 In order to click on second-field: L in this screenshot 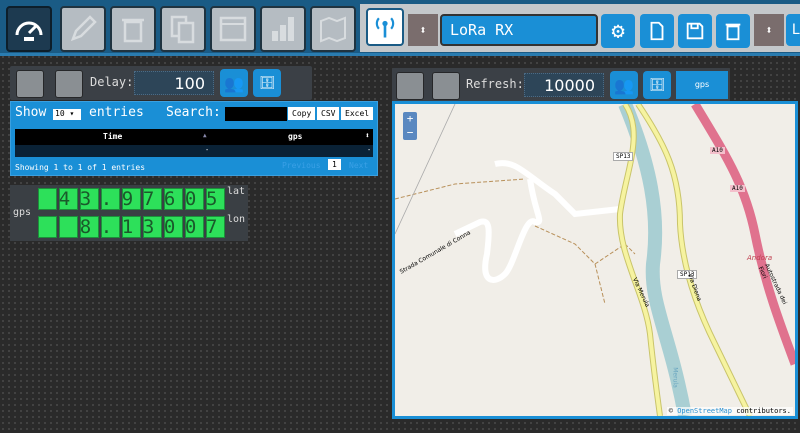, I will do `click(793, 30)`.